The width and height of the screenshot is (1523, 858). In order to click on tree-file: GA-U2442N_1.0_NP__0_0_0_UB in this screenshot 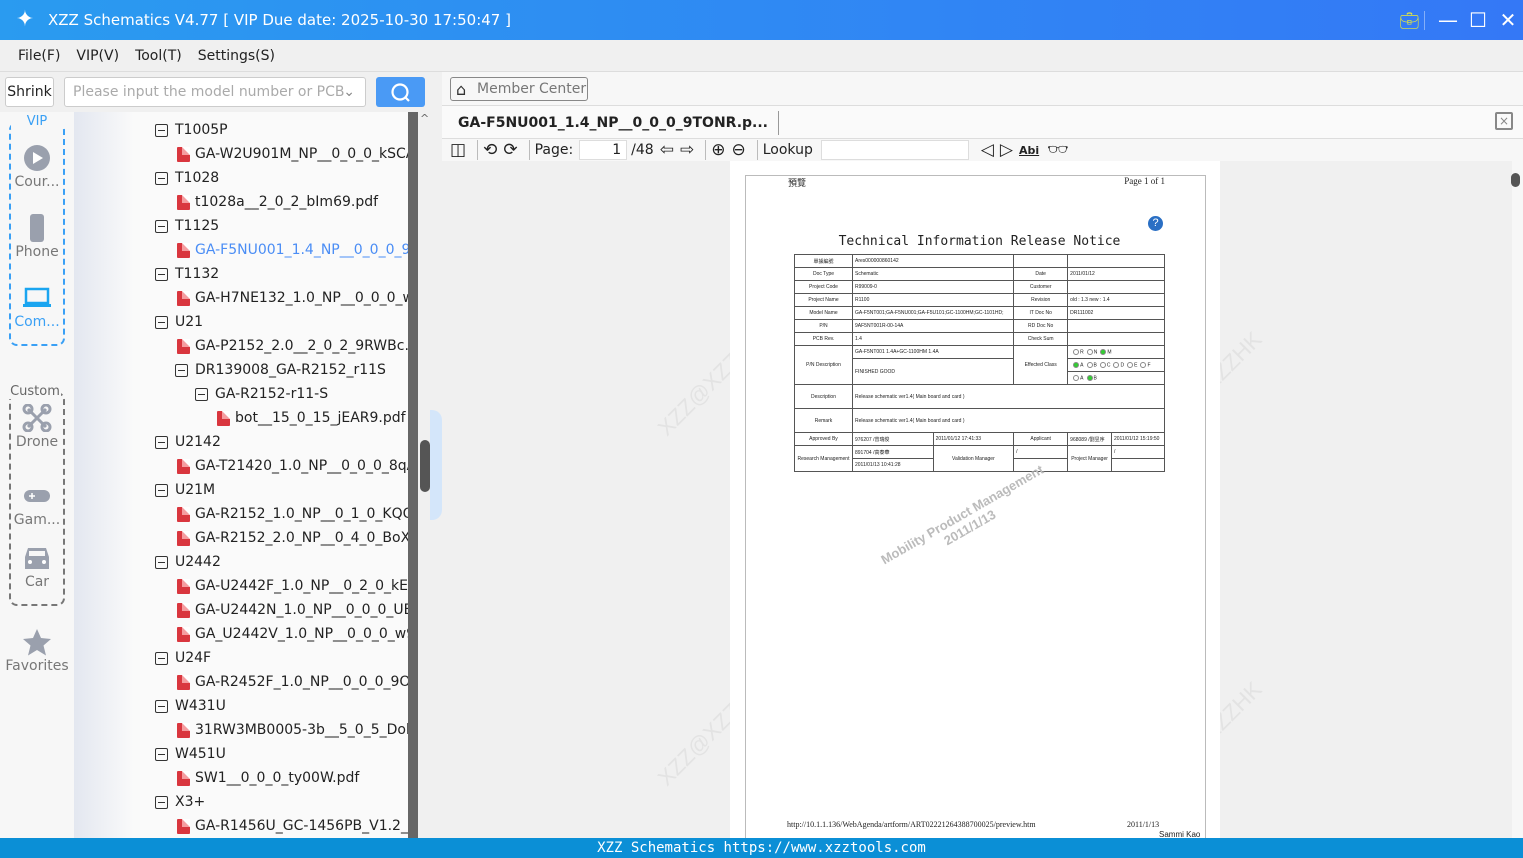, I will do `click(292, 610)`.